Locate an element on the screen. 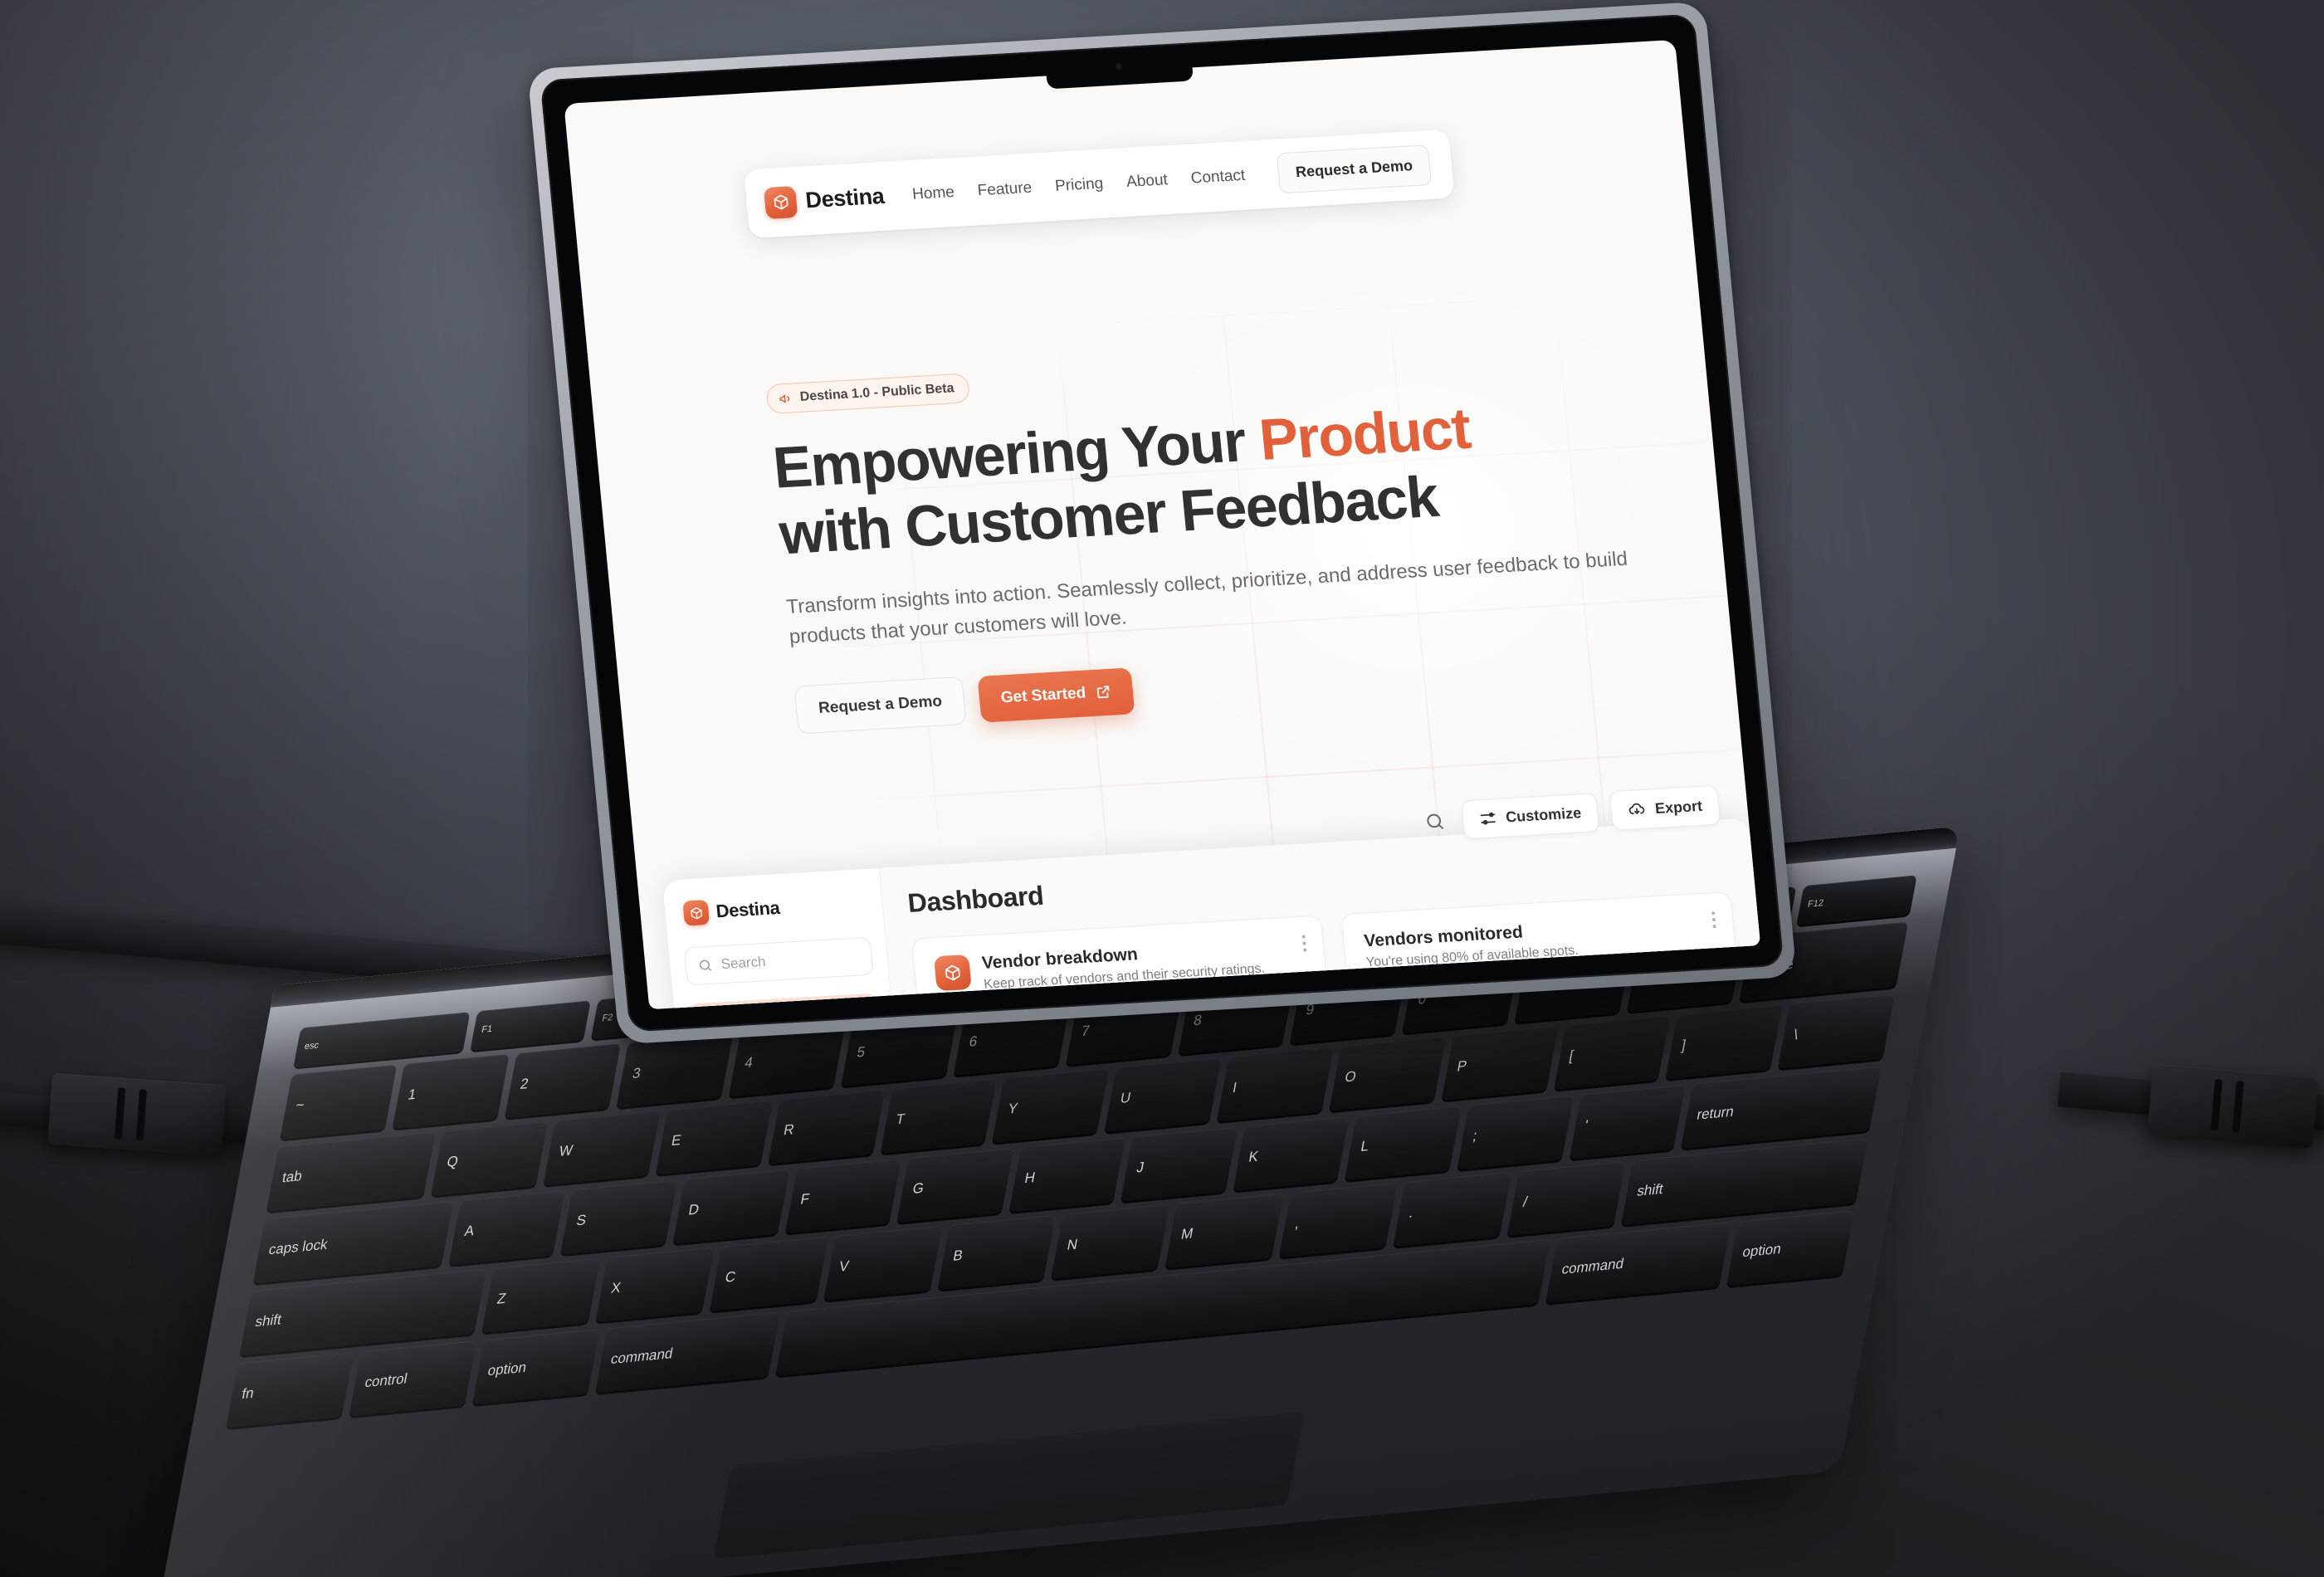  key-command-left: command is located at coordinates (687, 1353).